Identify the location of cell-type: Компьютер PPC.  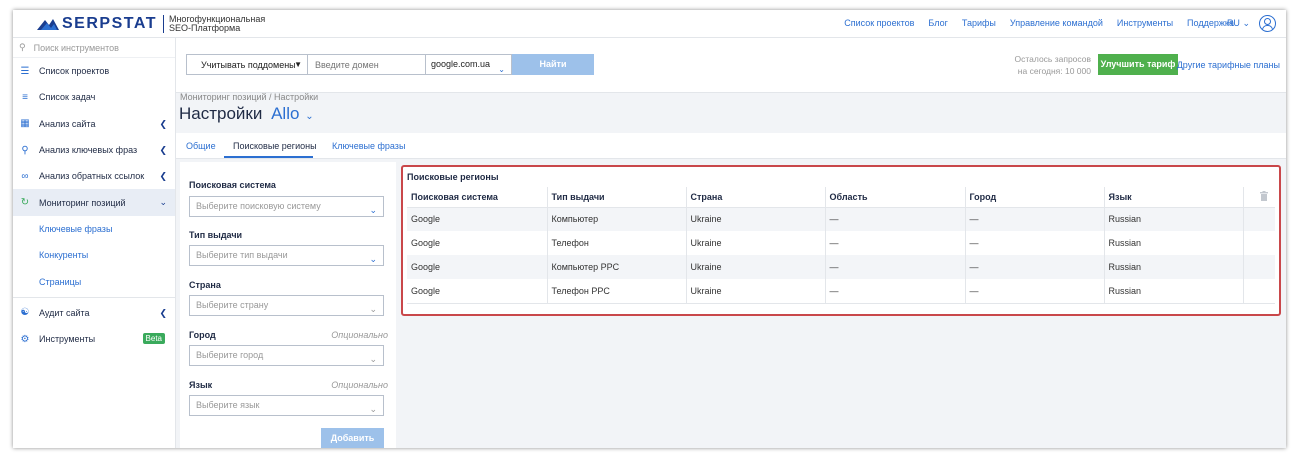
(617, 267).